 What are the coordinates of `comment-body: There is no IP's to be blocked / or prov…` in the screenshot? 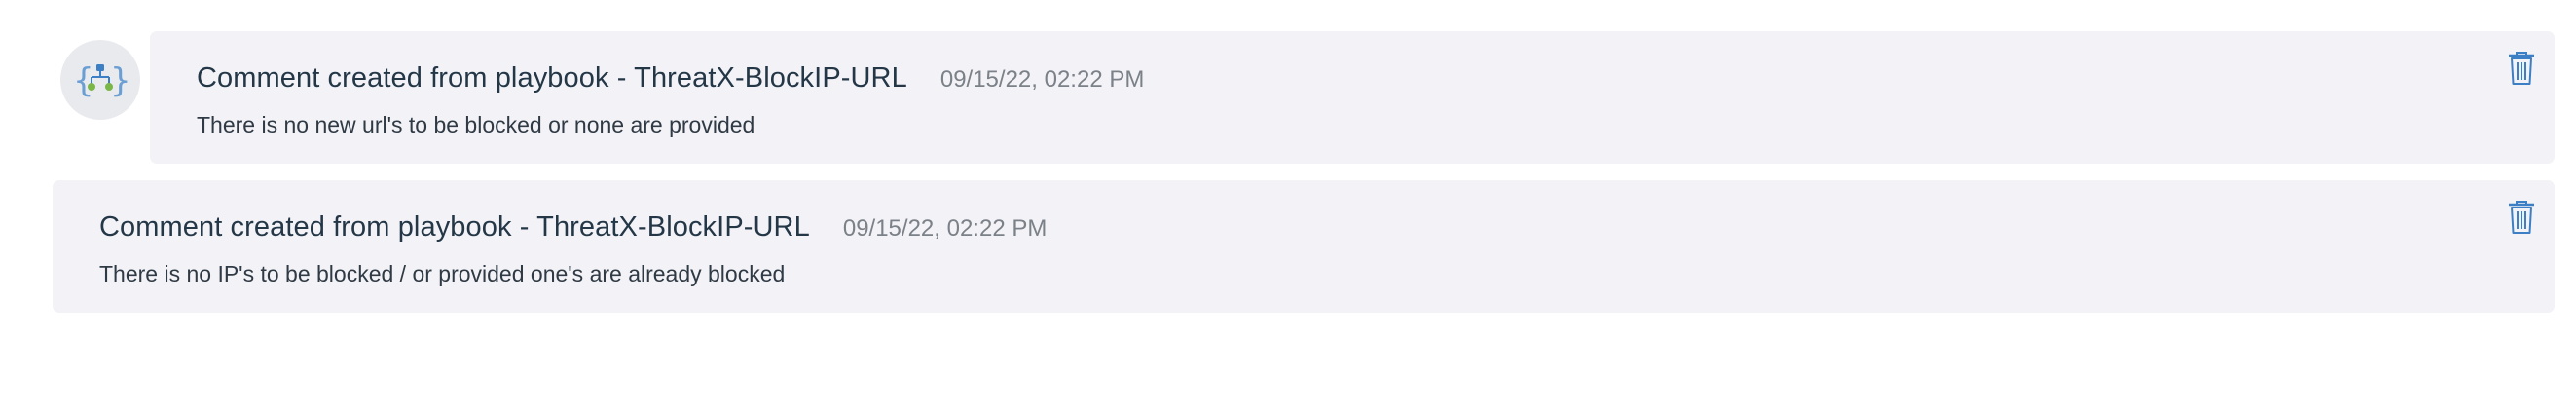 It's located at (442, 274).